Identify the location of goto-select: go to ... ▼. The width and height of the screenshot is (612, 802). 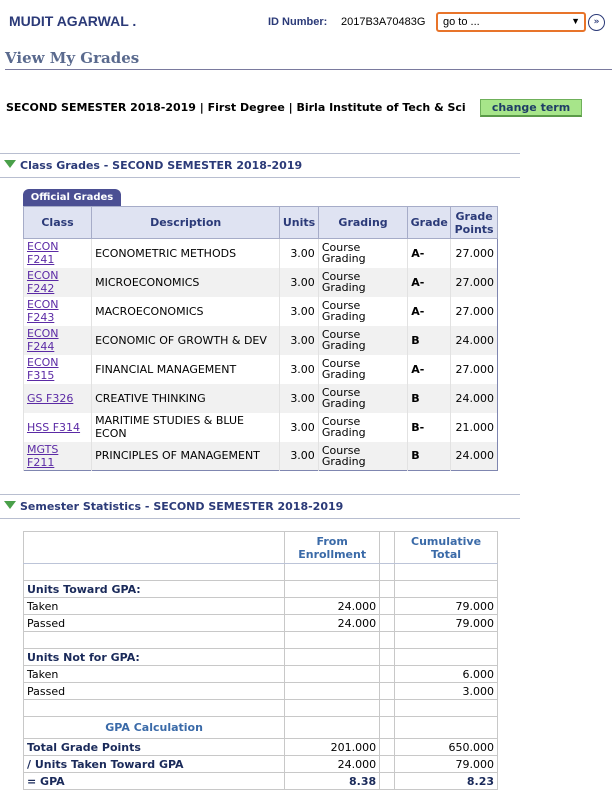
(511, 22).